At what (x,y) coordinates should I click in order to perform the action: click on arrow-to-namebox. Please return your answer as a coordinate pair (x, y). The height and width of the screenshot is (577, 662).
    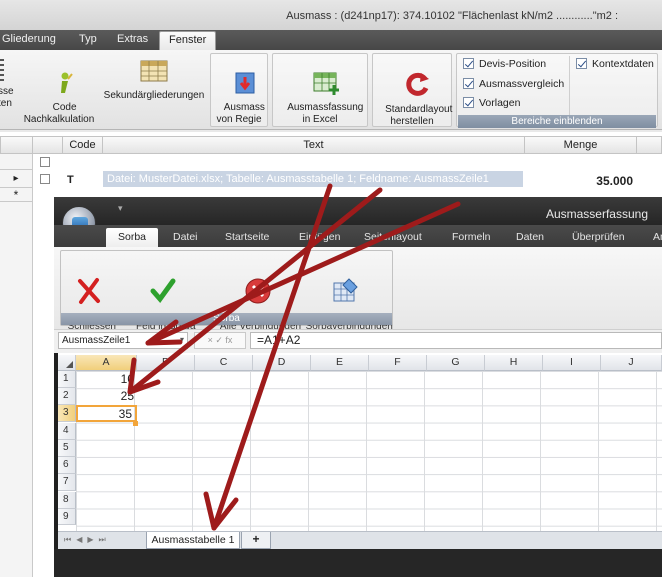
    Looking at the image, I should click on (303, 273).